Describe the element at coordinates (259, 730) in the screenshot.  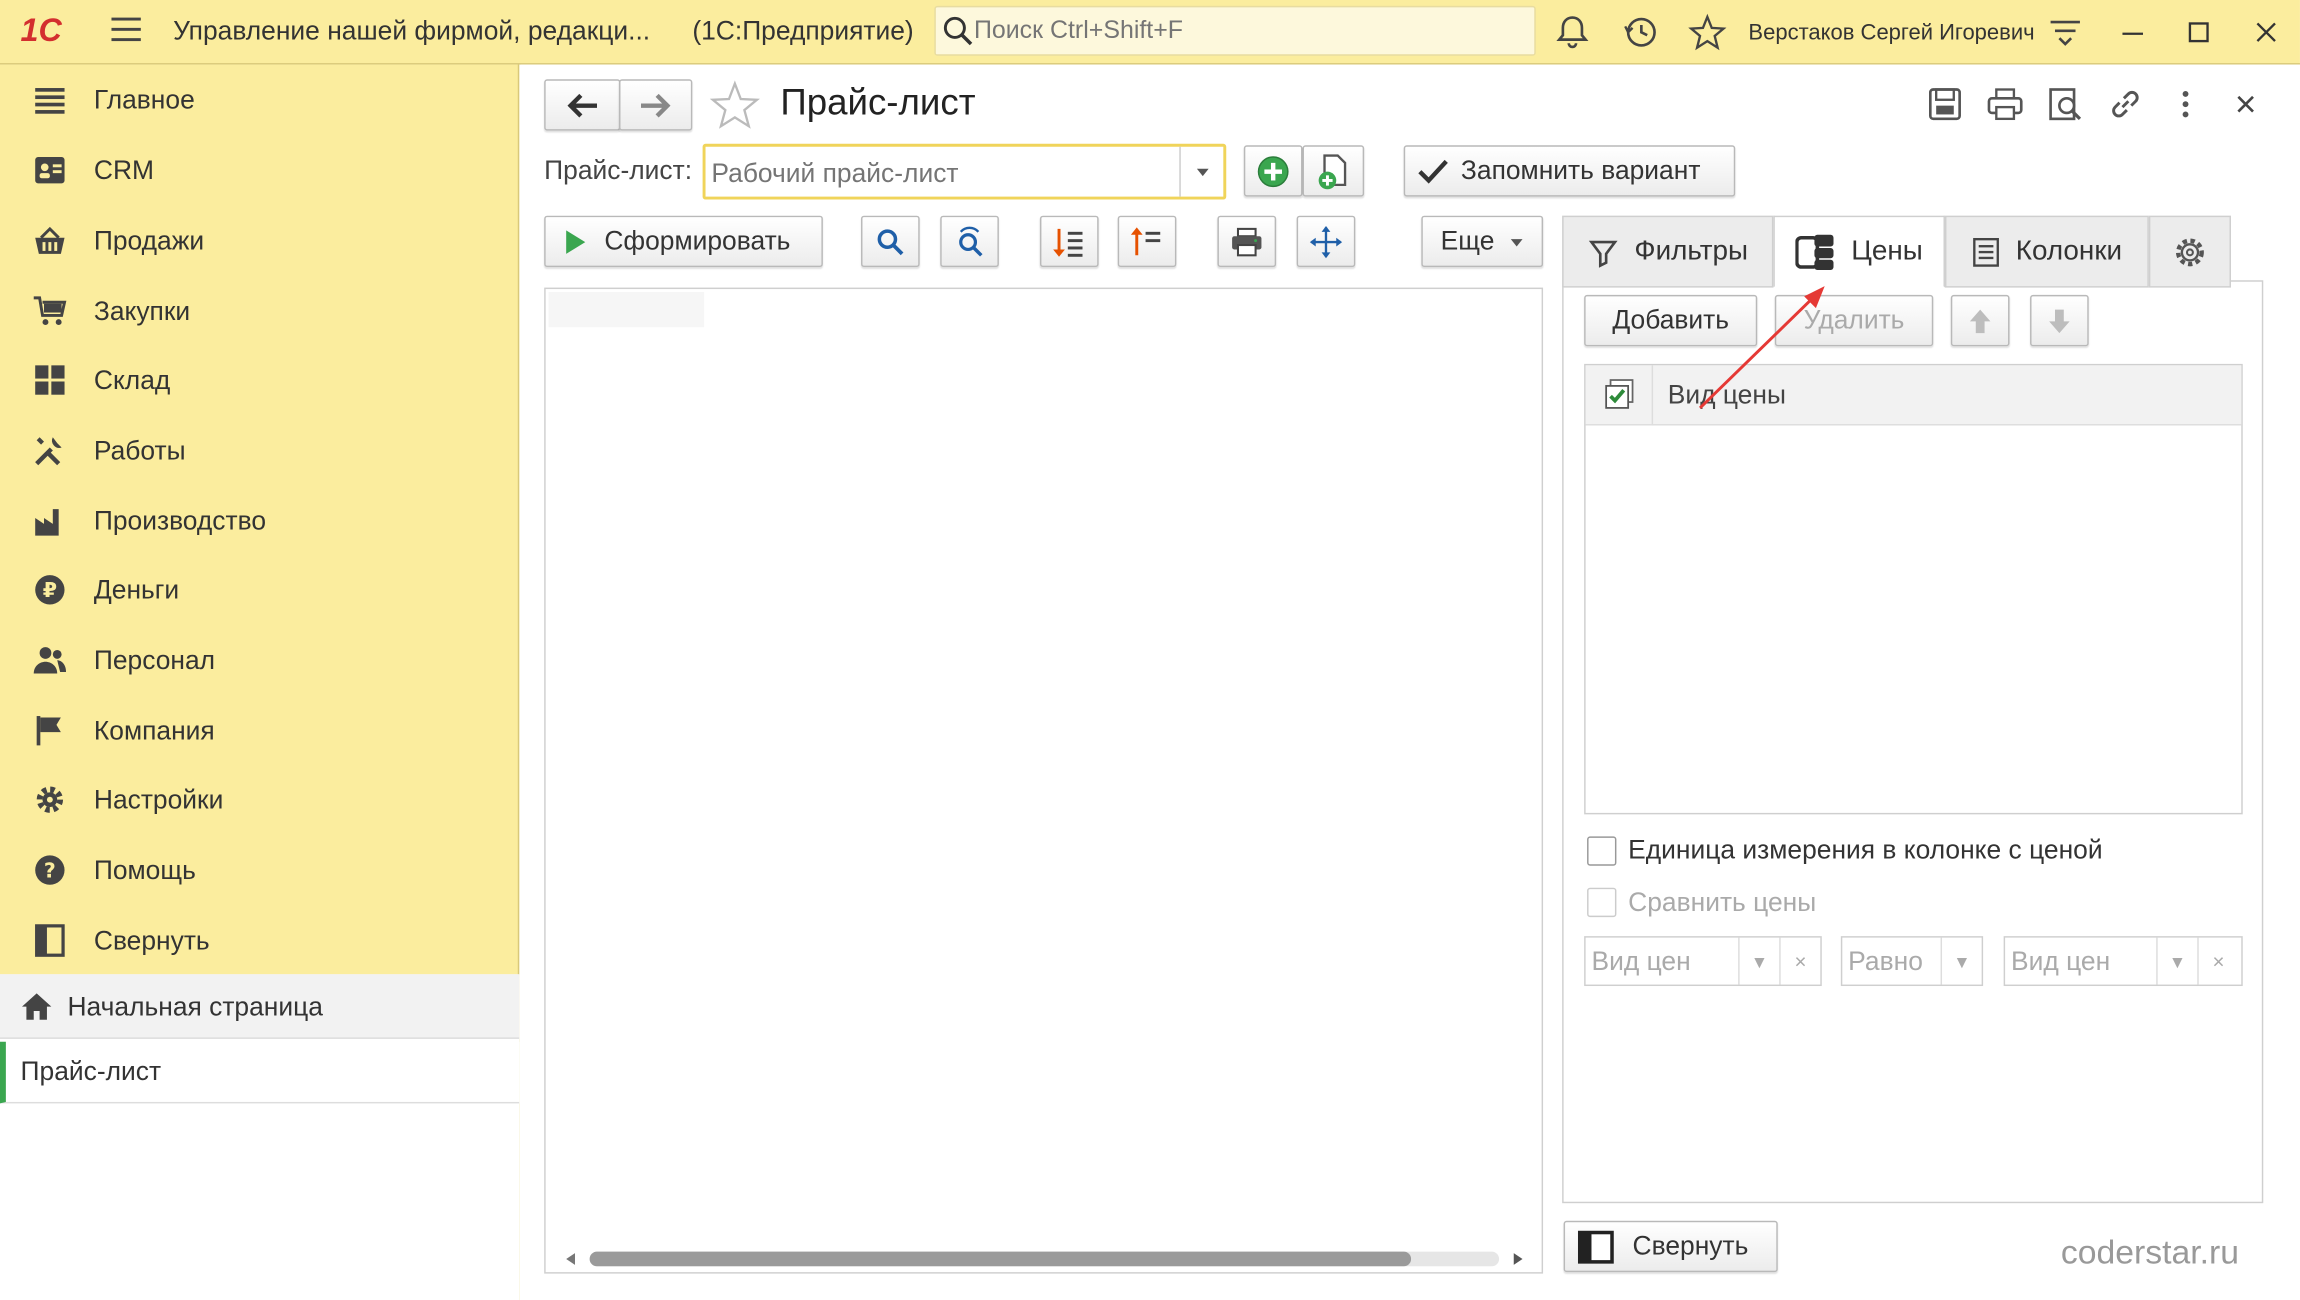
I see `sidebar-item-company: Компания` at that location.